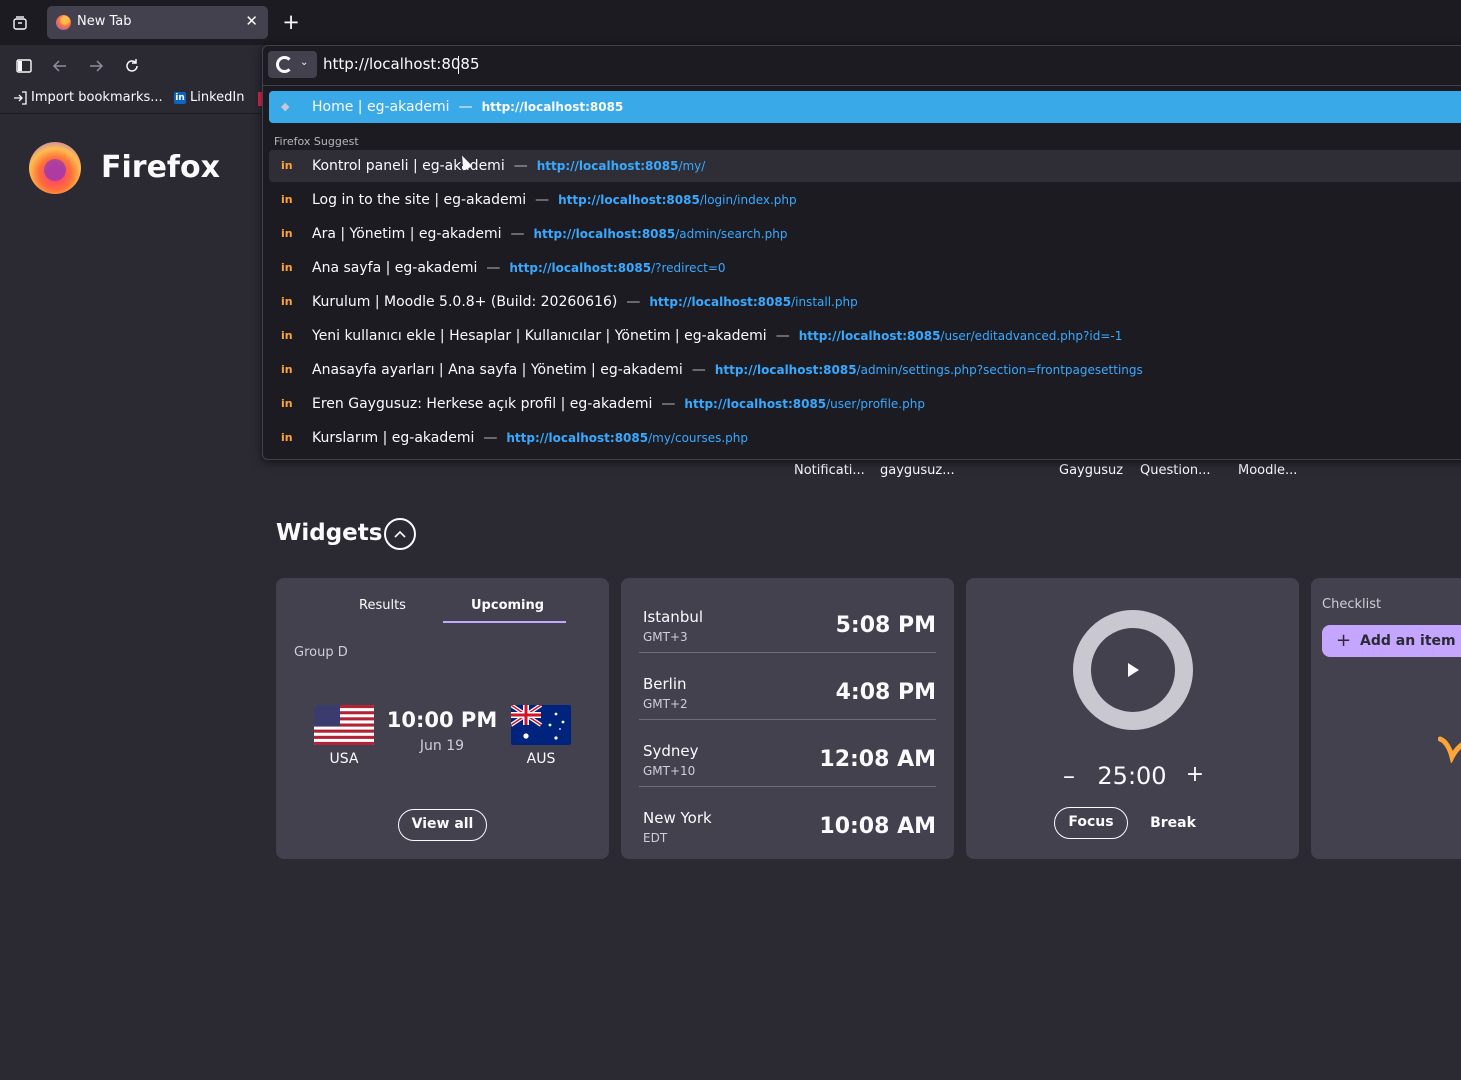 The height and width of the screenshot is (1080, 1461). Describe the element at coordinates (96, 66) in the screenshot. I see `forward-arrow-icon` at that location.